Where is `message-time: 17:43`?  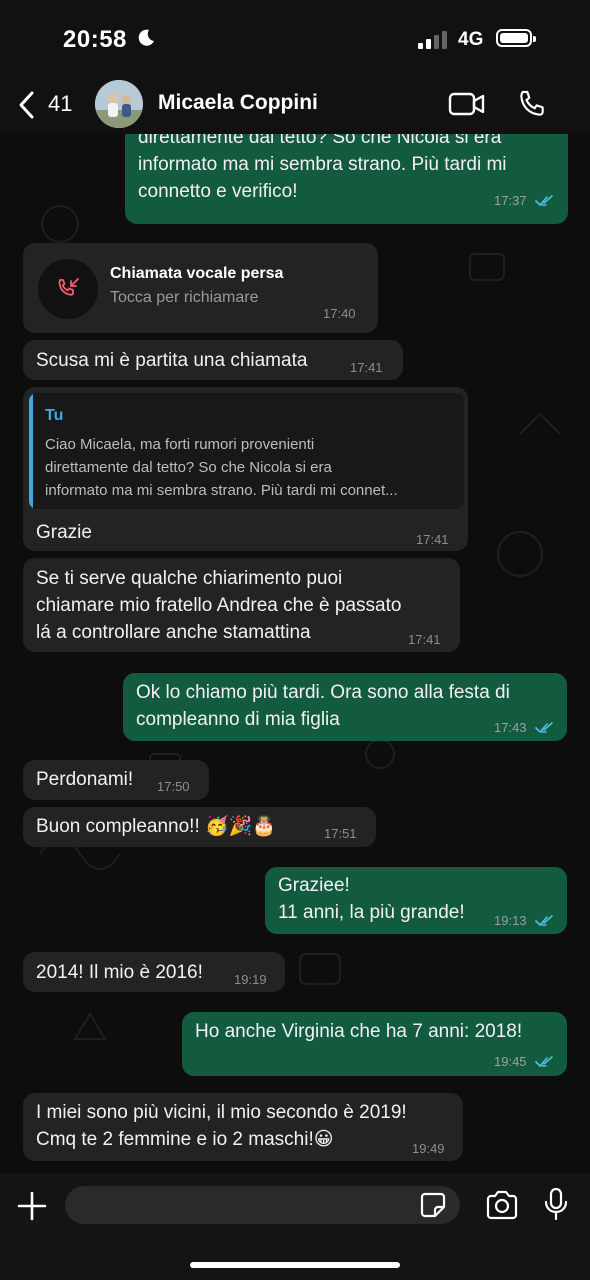 message-time: 17:43 is located at coordinates (510, 727).